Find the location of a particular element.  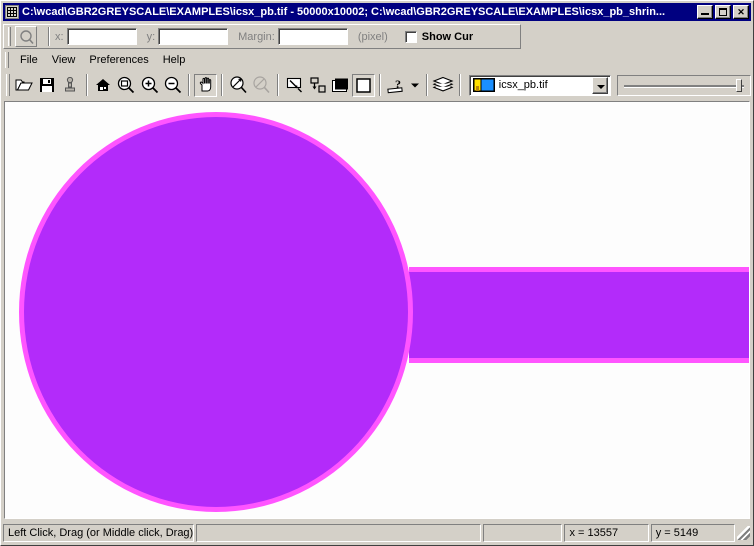

outline-mode-icon is located at coordinates (364, 85).